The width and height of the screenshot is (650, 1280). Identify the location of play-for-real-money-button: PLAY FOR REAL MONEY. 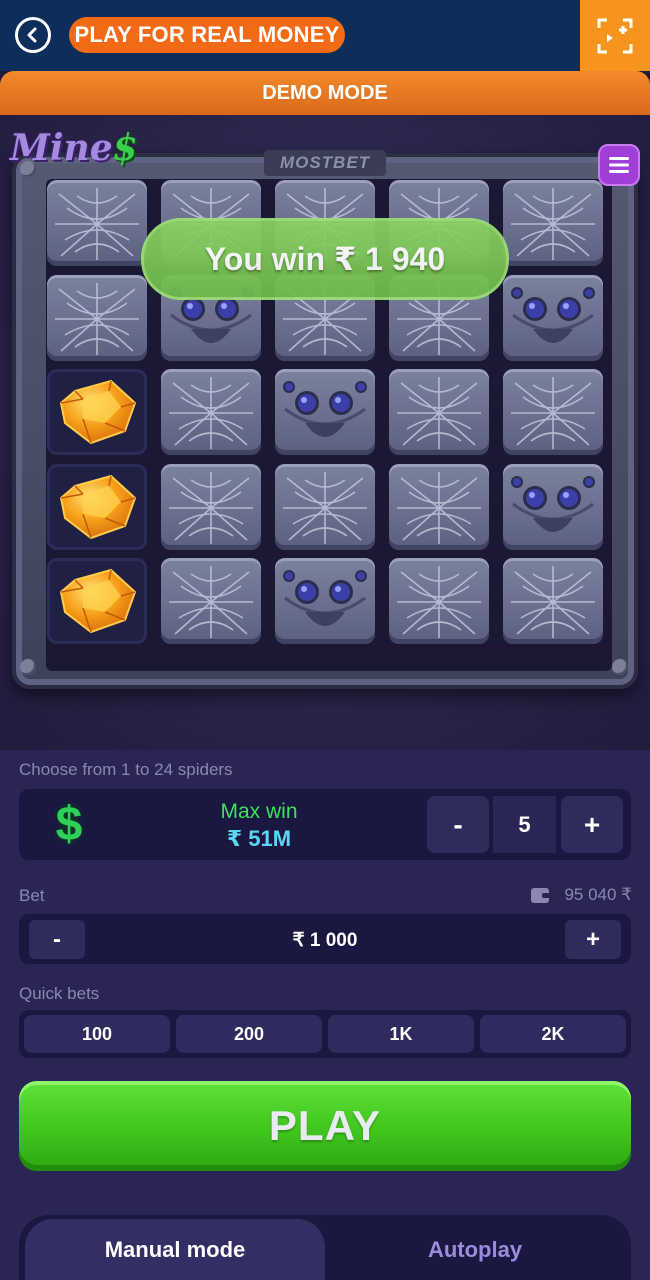
(207, 35).